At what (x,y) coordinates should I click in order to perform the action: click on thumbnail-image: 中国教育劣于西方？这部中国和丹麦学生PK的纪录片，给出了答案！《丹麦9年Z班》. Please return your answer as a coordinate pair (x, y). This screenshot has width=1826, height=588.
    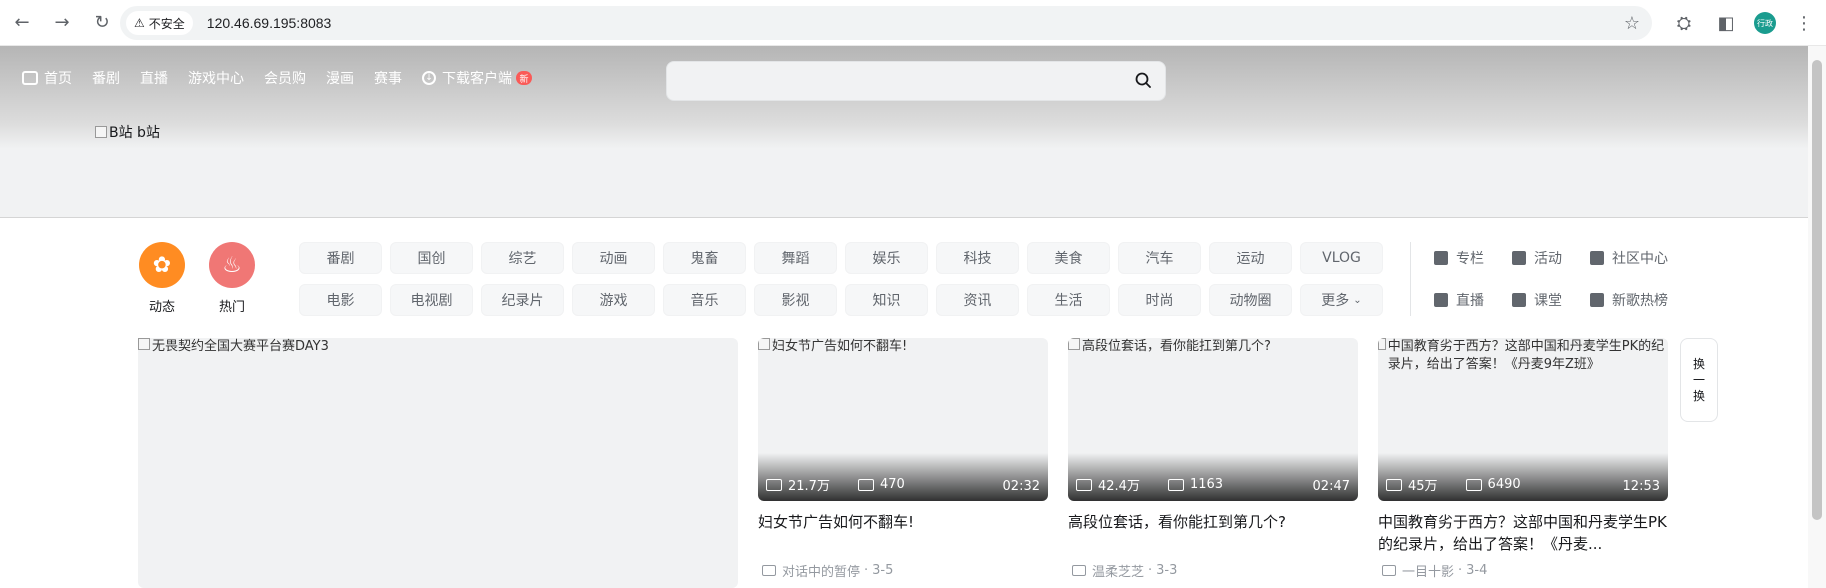
    Looking at the image, I should click on (1523, 356).